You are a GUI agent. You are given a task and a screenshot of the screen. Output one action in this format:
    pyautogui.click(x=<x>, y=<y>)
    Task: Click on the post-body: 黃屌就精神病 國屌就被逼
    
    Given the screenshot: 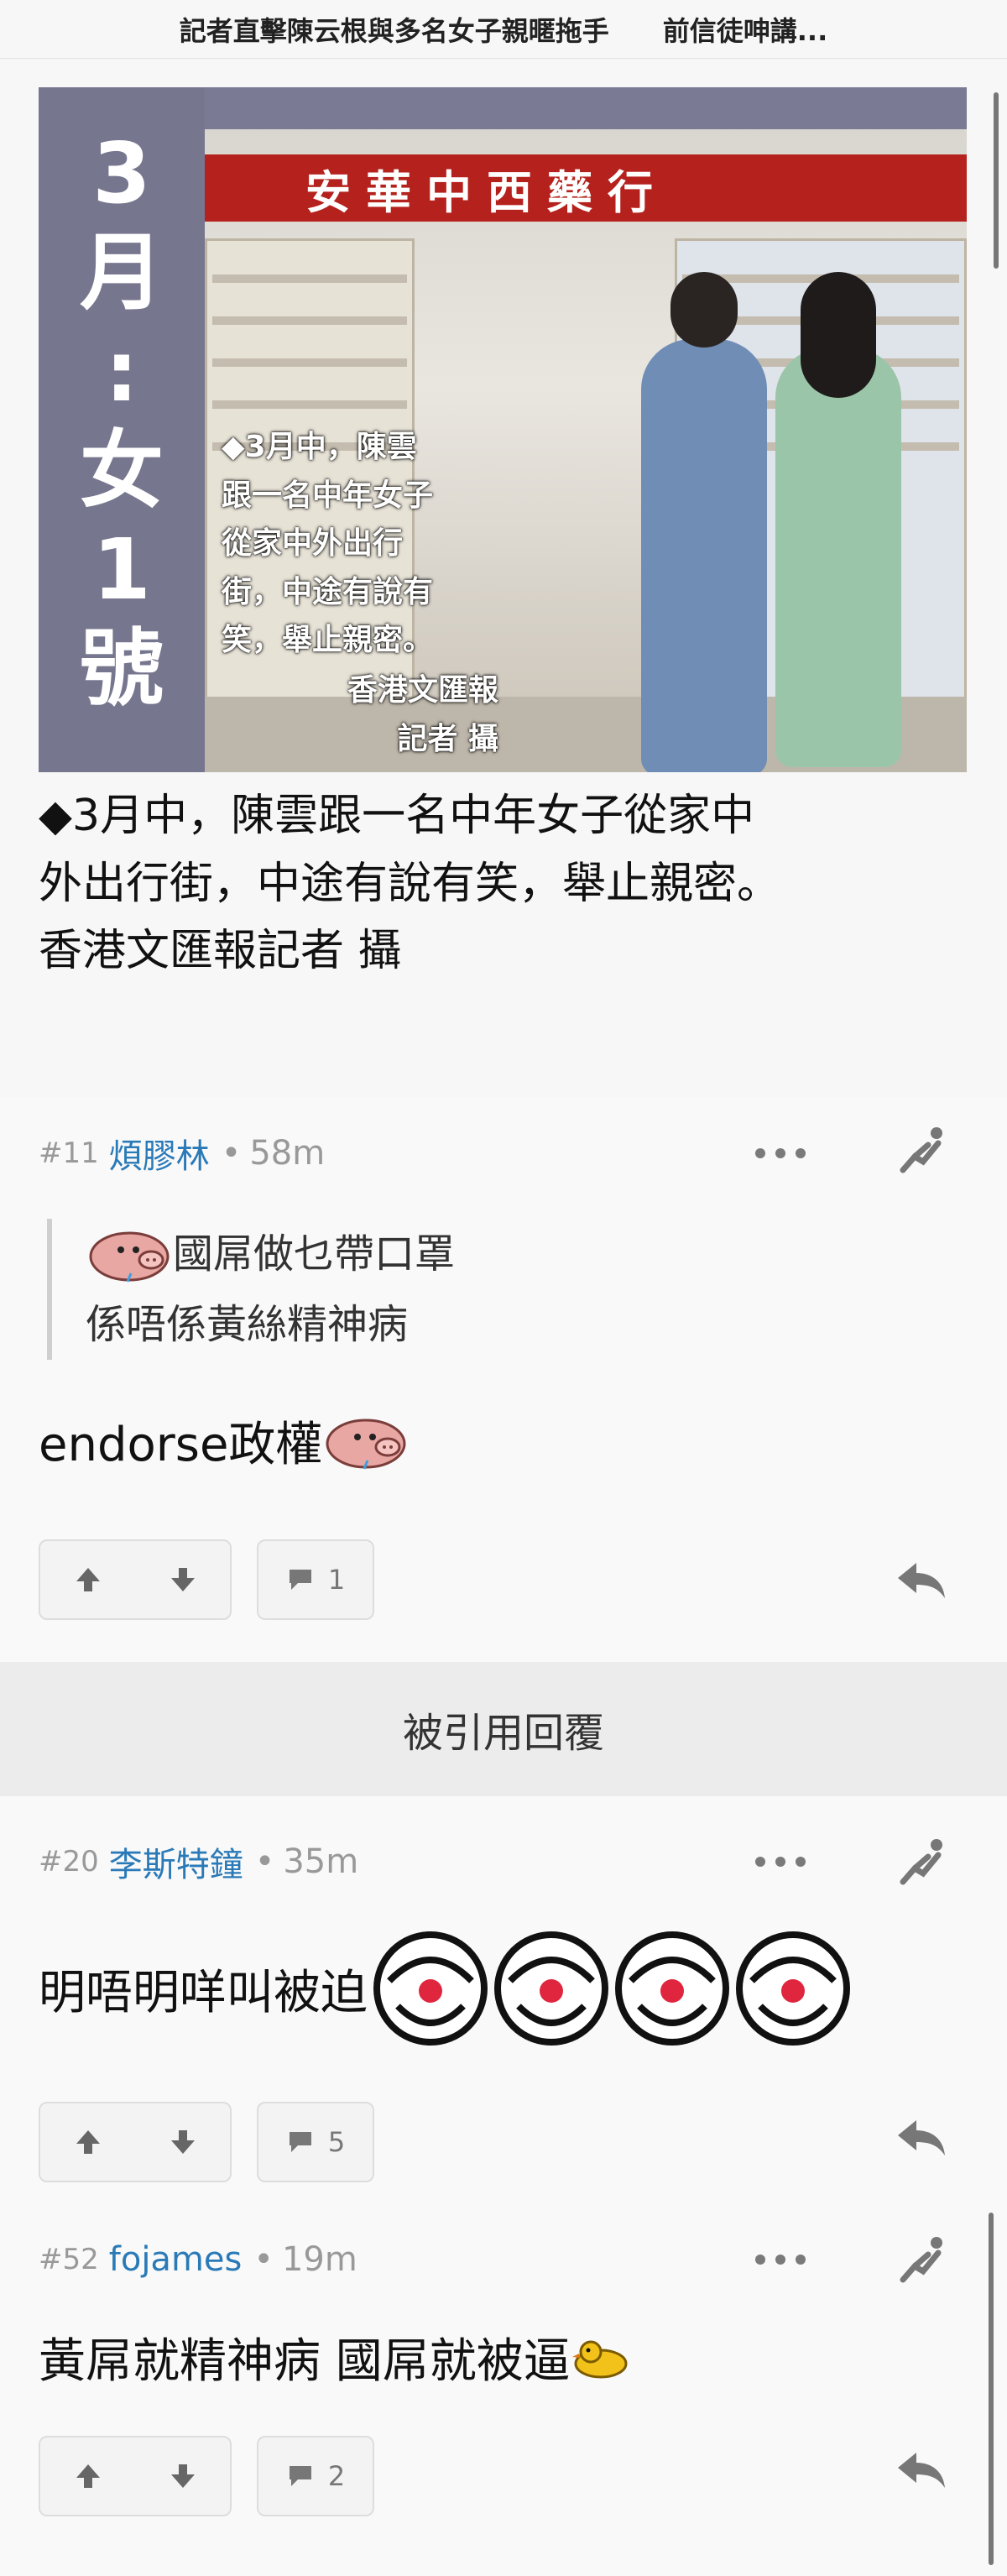 What is the action you would take?
    pyautogui.click(x=334, y=2357)
    